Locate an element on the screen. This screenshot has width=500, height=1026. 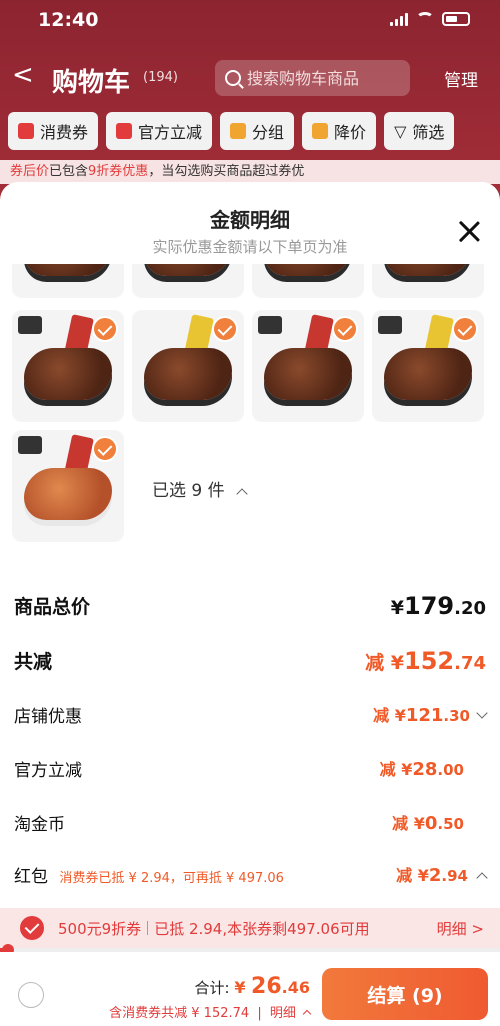
detail-label: 官方立减 is located at coordinates (48, 771).